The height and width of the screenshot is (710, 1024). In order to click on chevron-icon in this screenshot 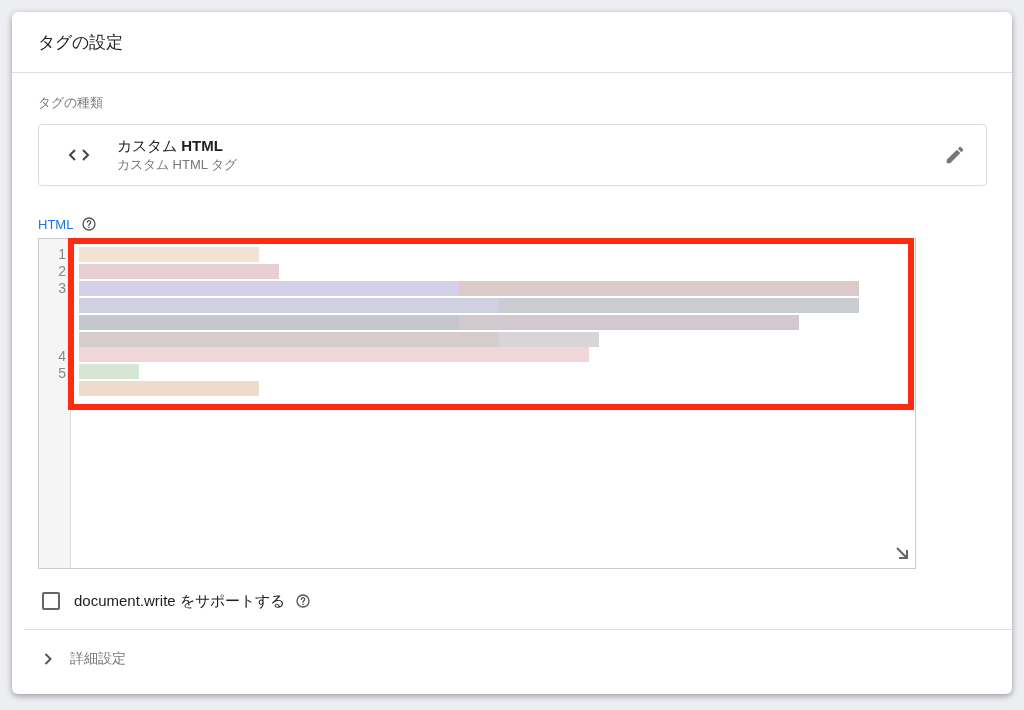, I will do `click(48, 659)`.